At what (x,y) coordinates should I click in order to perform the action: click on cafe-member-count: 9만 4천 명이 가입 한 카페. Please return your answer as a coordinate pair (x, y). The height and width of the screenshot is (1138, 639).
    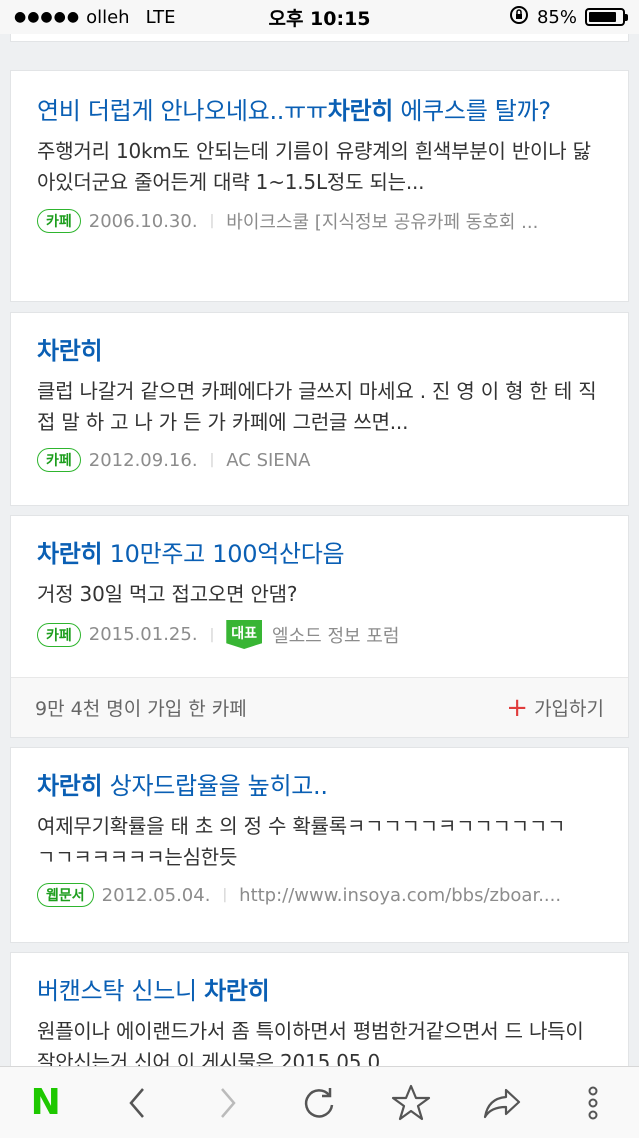
    Looking at the image, I should click on (141, 709).